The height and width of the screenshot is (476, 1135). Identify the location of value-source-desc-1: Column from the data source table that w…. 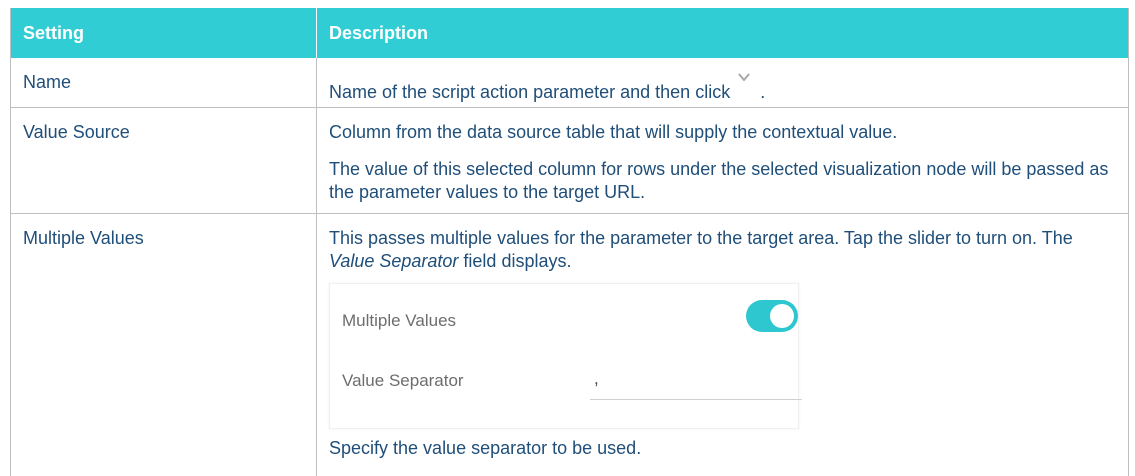
(613, 132).